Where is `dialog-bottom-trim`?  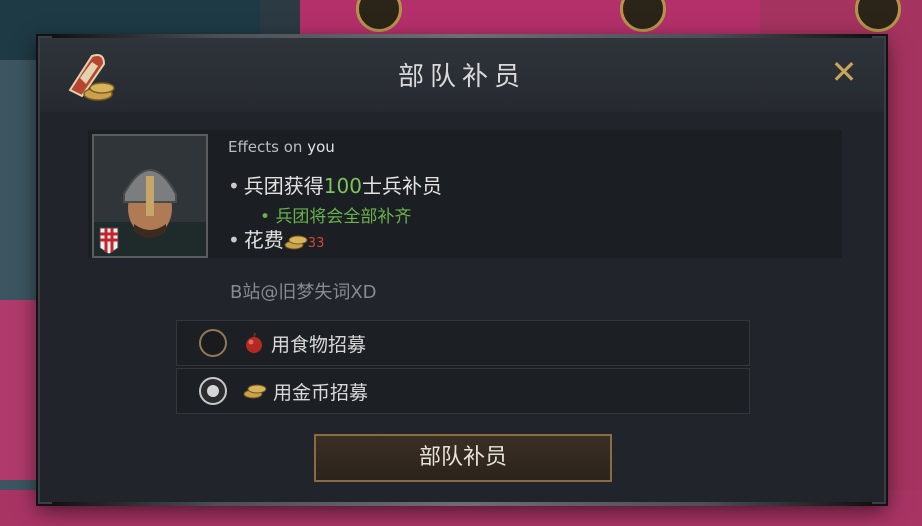
dialog-bottom-trim is located at coordinates (462, 504).